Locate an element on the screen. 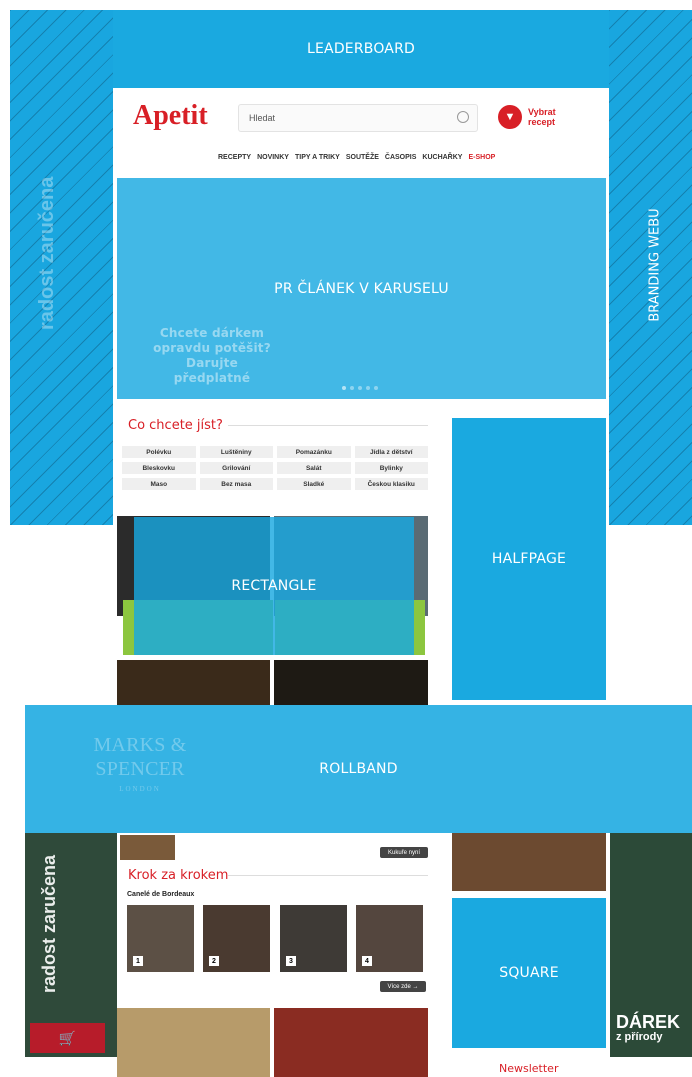  cart-icon: 🛒 is located at coordinates (67, 1038).